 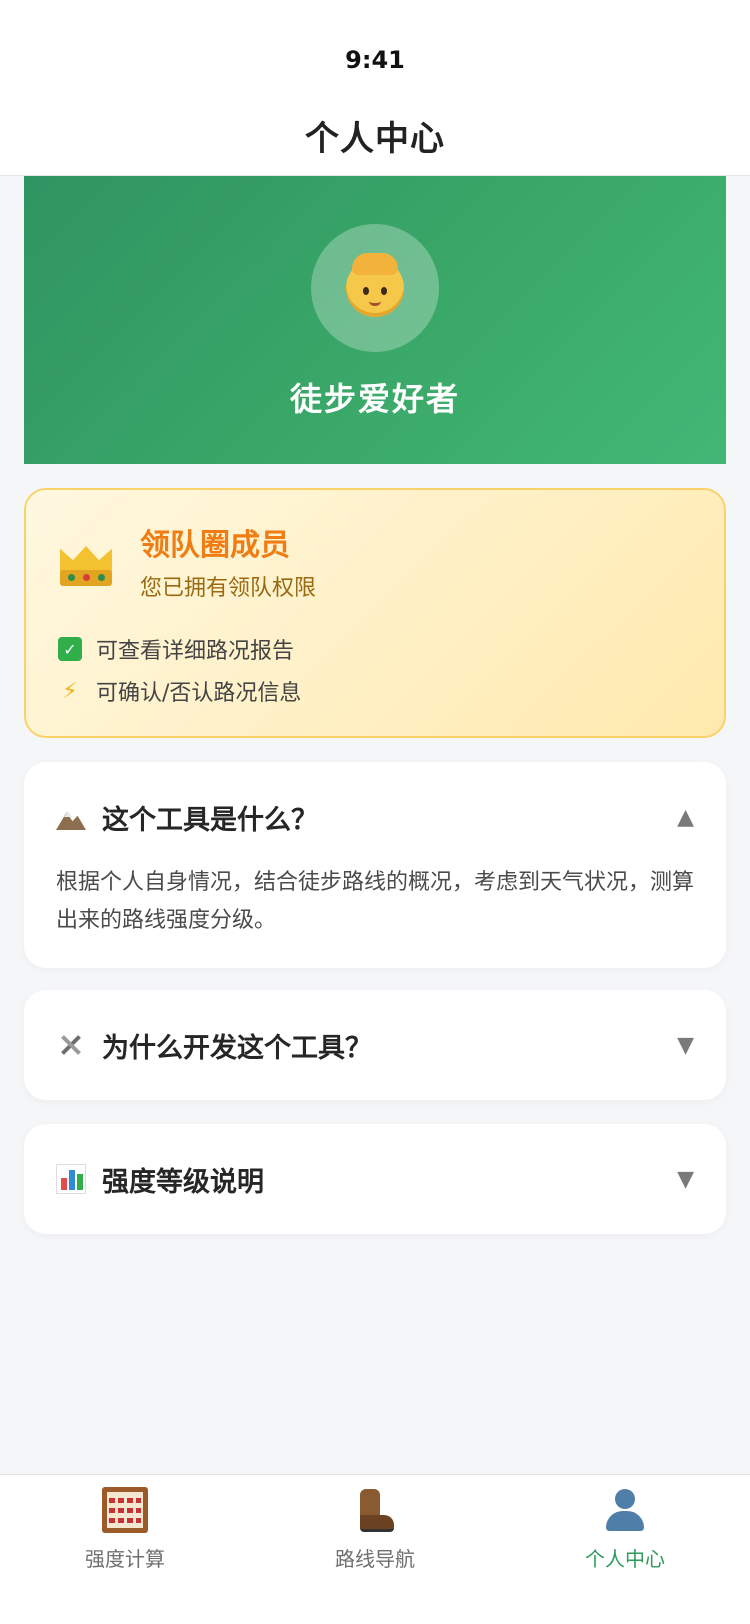 I want to click on faq-title: 强度等级说明, so click(x=183, y=1182).